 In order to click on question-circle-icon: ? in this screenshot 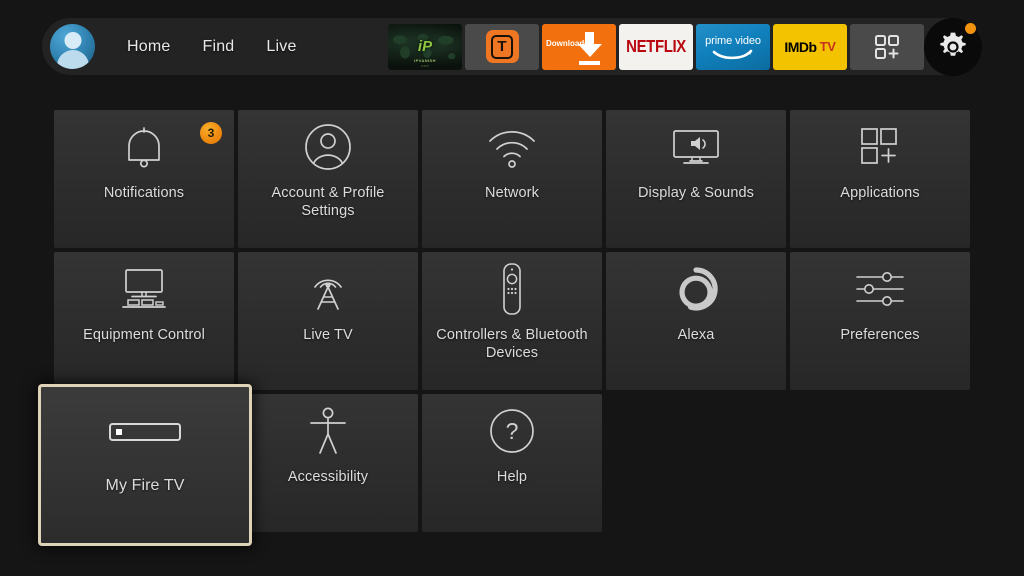, I will do `click(512, 431)`.